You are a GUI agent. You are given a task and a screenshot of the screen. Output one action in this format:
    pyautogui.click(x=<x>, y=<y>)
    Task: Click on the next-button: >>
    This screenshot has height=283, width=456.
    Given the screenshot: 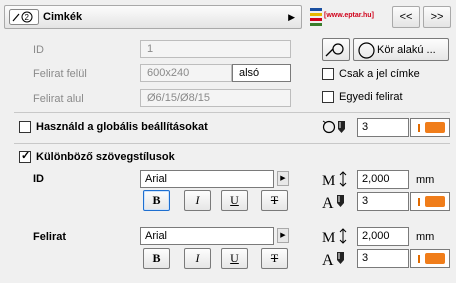 What is the action you would take?
    pyautogui.click(x=437, y=17)
    